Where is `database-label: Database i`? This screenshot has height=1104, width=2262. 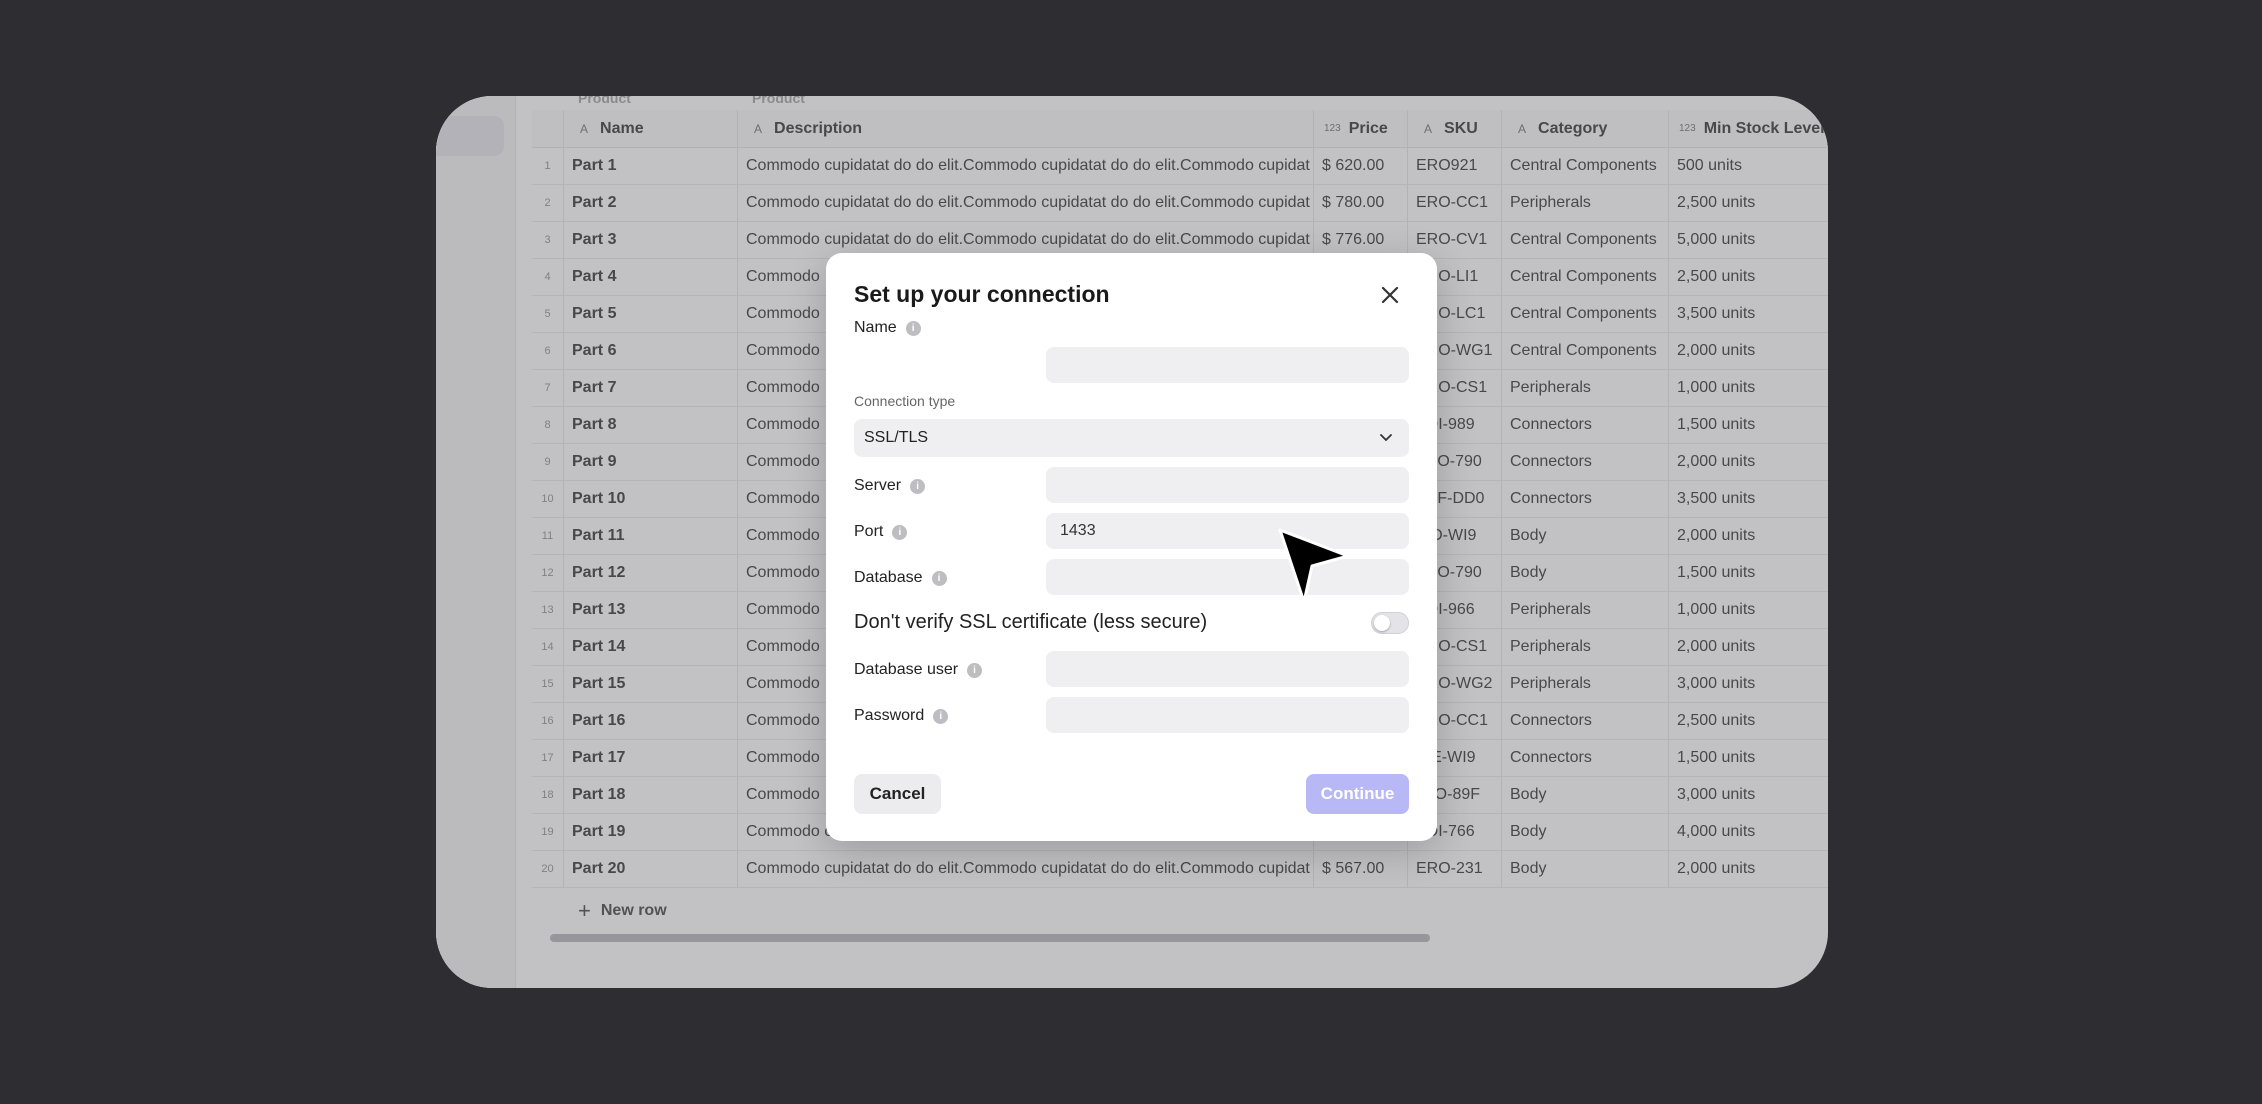
database-label: Database i is located at coordinates (900, 578).